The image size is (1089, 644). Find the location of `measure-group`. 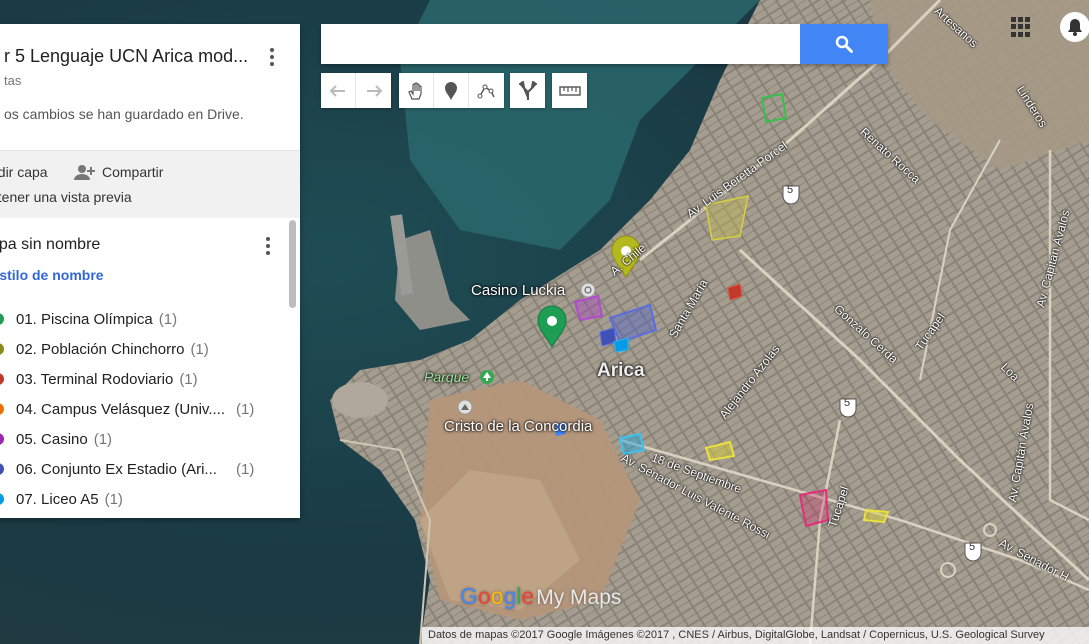

measure-group is located at coordinates (569, 90).